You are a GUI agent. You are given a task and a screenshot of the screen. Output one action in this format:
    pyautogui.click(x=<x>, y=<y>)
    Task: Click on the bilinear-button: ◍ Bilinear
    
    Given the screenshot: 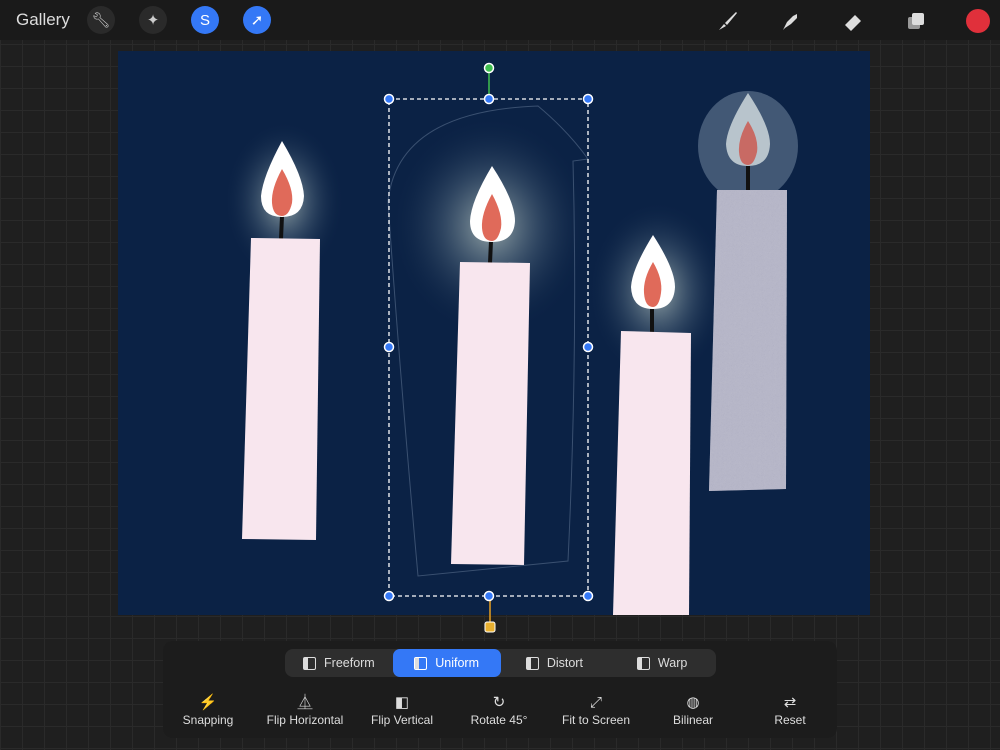 What is the action you would take?
    pyautogui.click(x=693, y=710)
    